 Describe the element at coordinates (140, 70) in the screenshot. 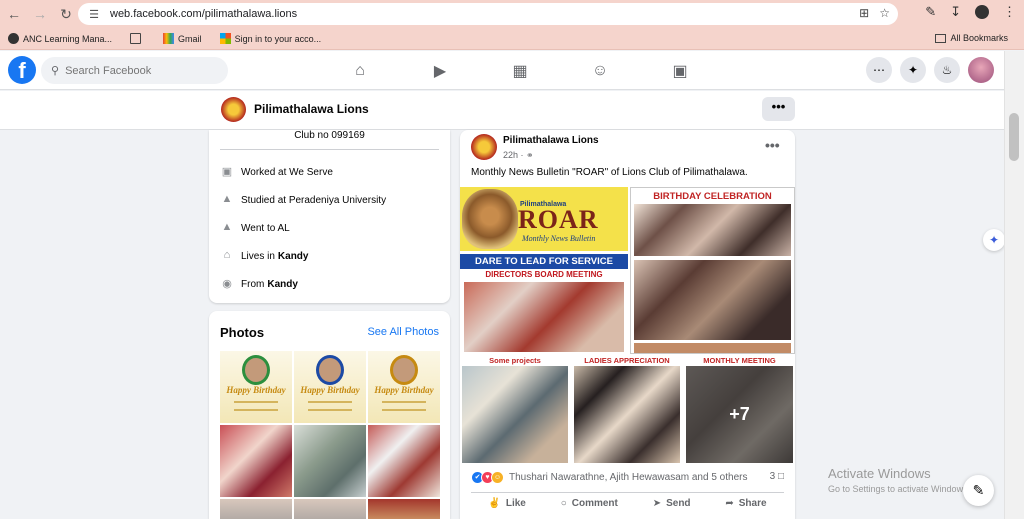

I see `search-input` at that location.